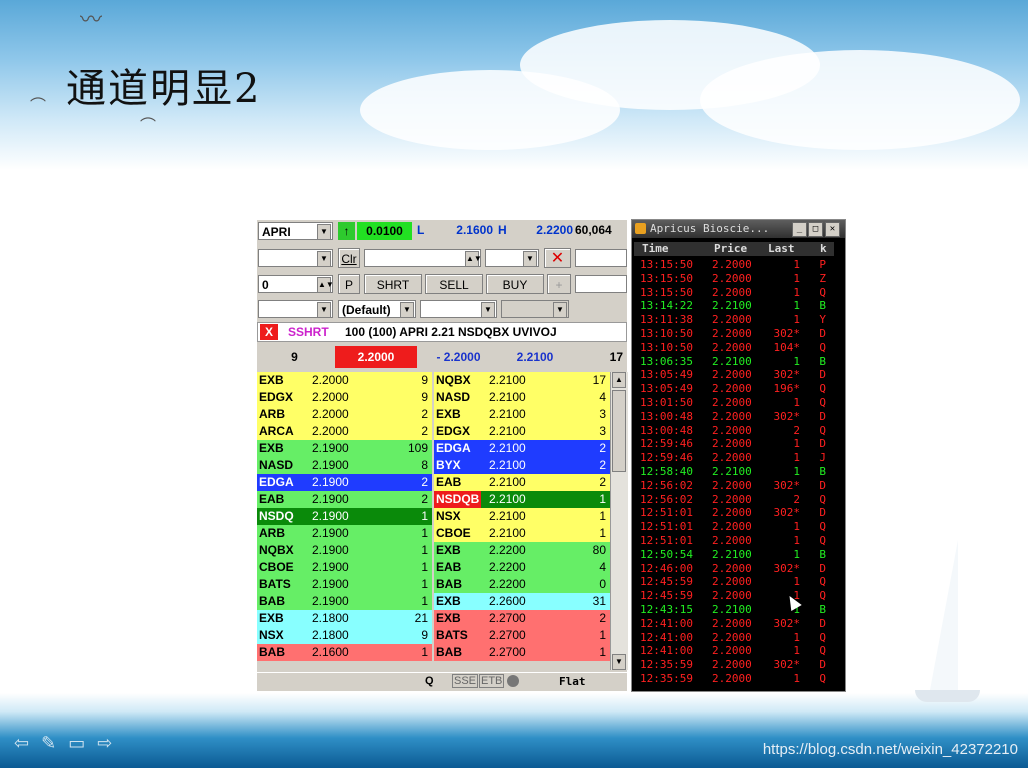 The width and height of the screenshot is (1028, 768). I want to click on tif-select: ▼, so click(512, 258).